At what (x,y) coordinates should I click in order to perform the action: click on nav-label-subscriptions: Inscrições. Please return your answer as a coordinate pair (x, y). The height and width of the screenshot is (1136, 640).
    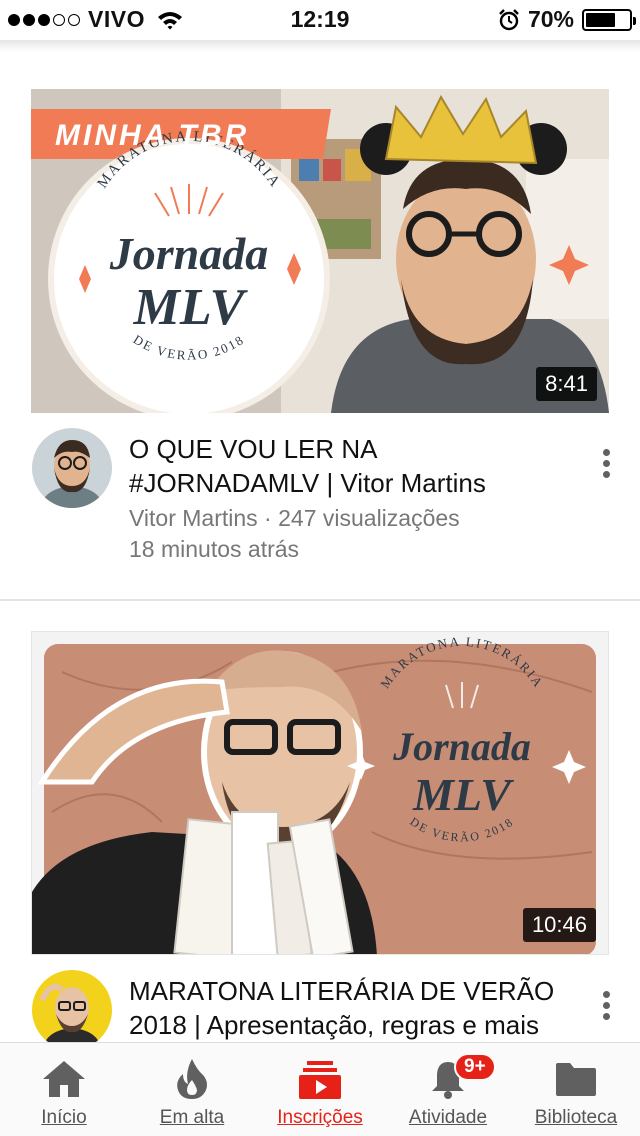
    Looking at the image, I should click on (320, 1117).